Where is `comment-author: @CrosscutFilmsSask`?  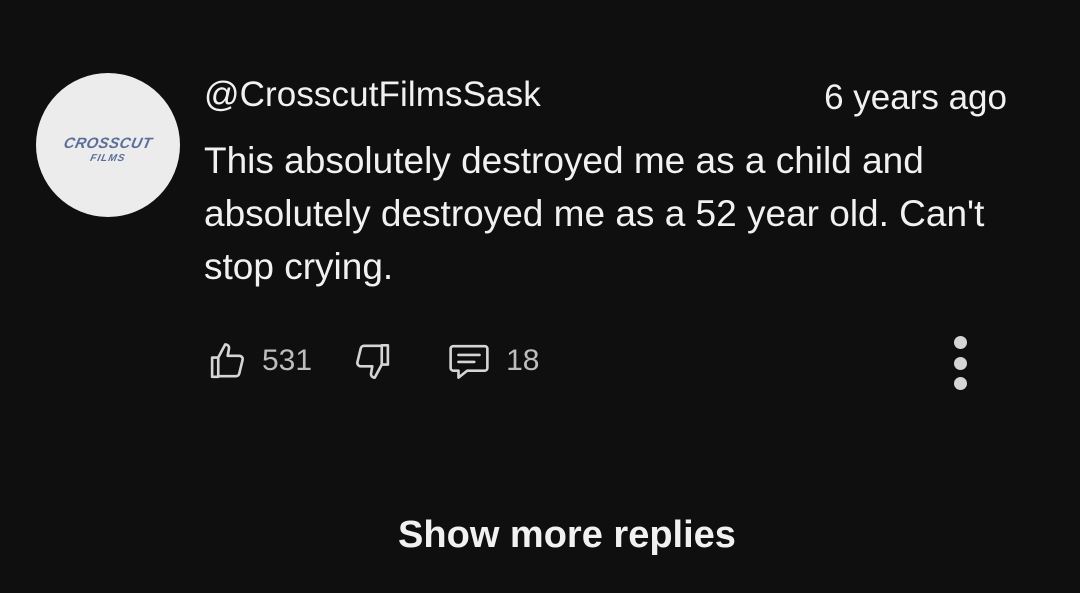 comment-author: @CrosscutFilmsSask is located at coordinates (372, 95).